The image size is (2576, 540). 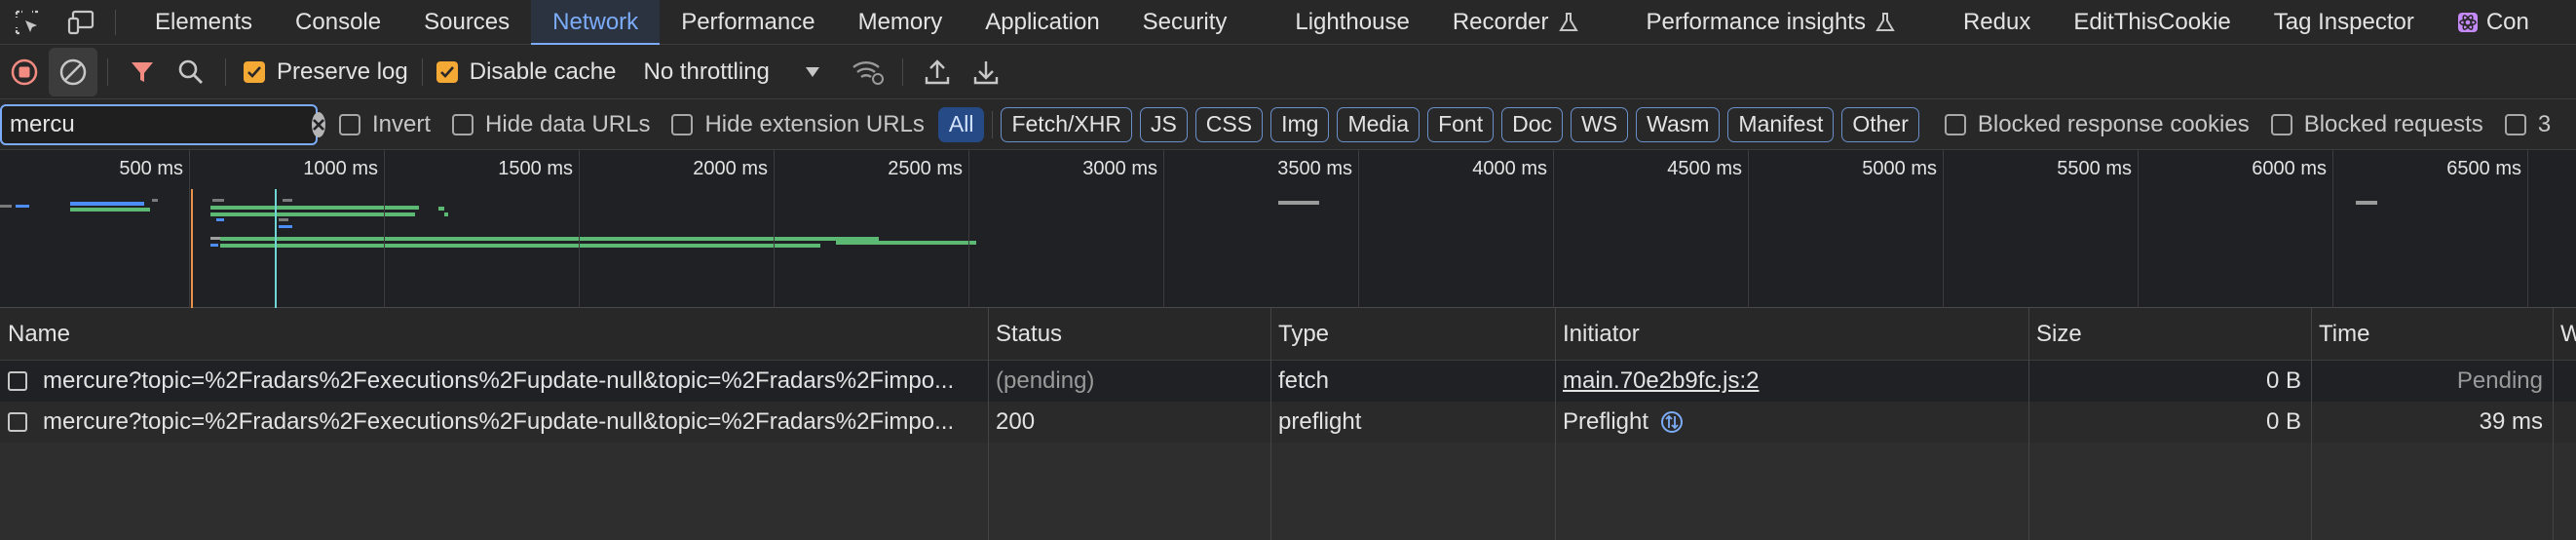 What do you see at coordinates (340, 168) in the screenshot?
I see `overview-tick-label: 1000 ms` at bounding box center [340, 168].